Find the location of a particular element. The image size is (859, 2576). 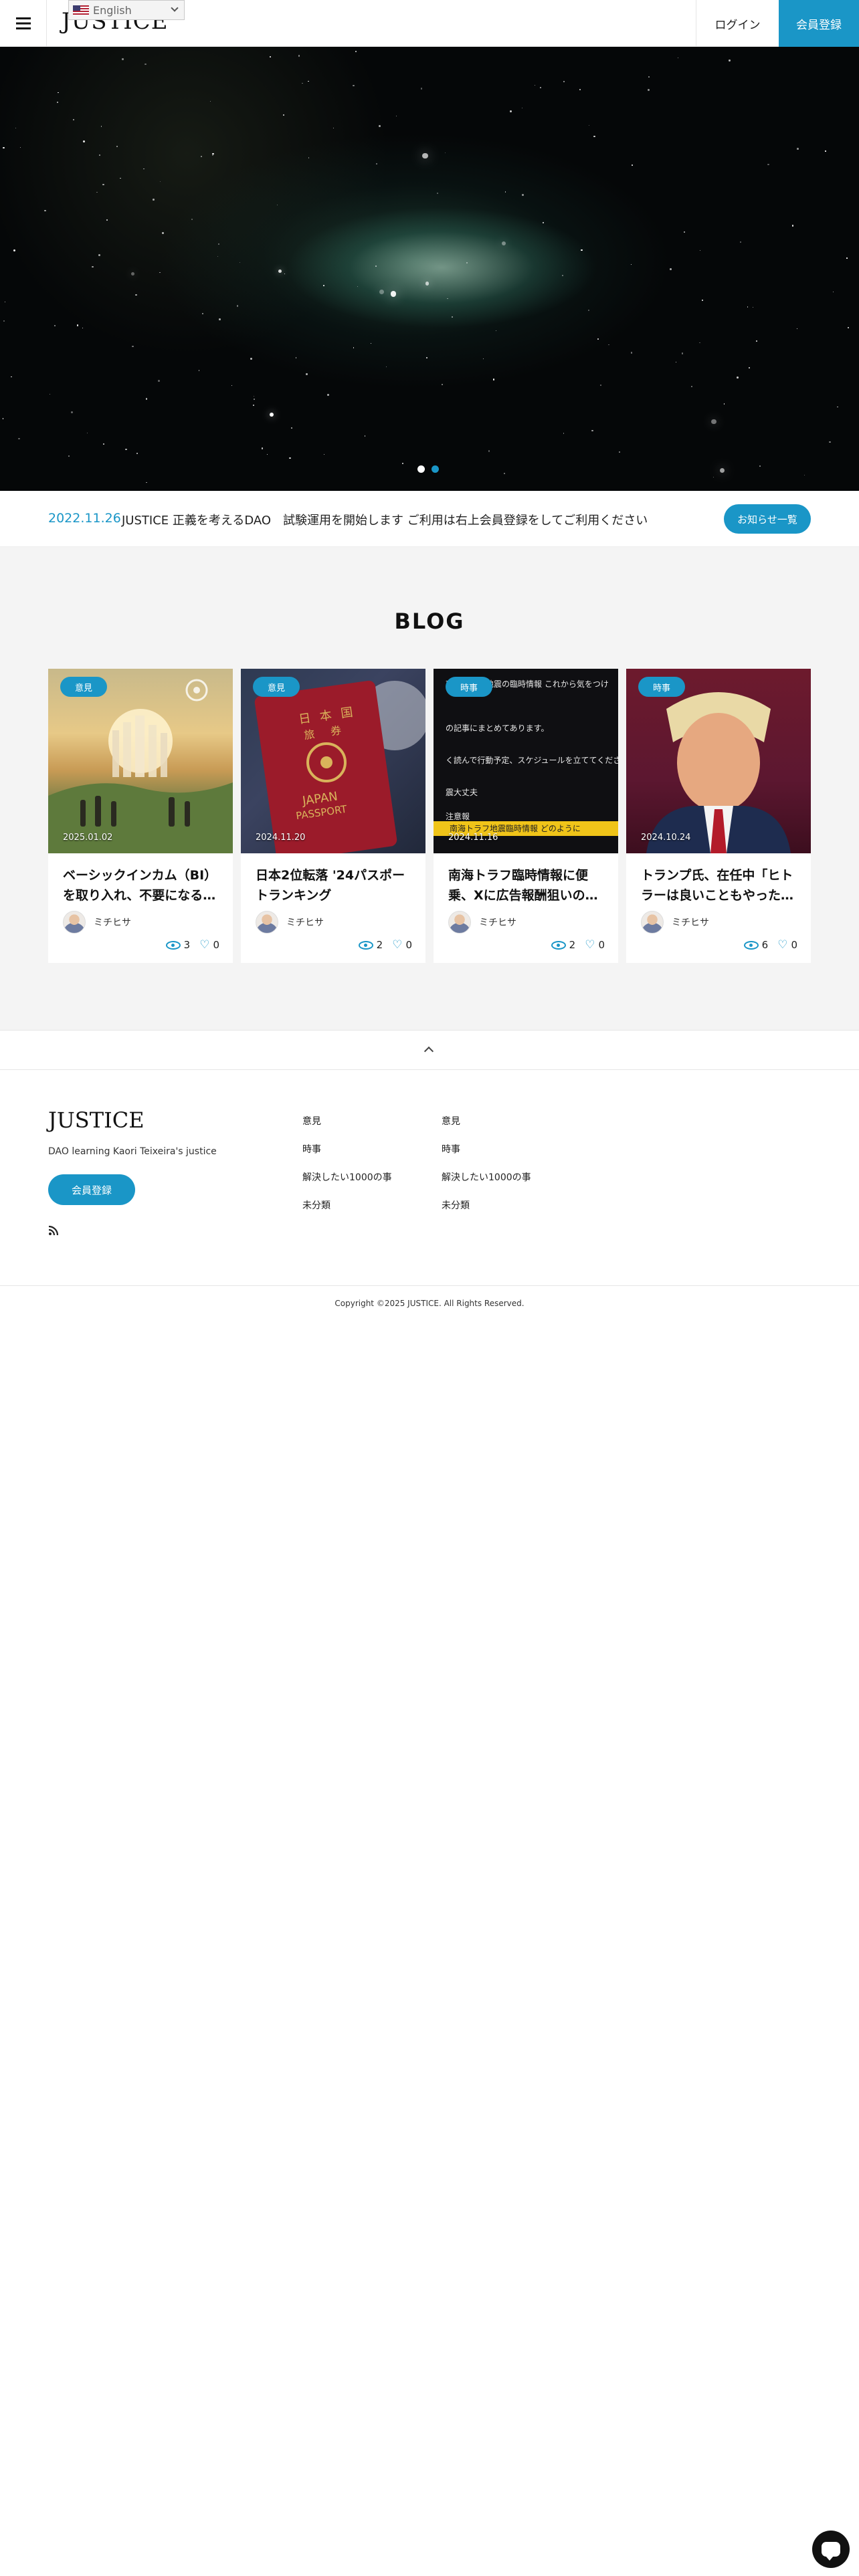

us-flag-icon is located at coordinates (81, 10).